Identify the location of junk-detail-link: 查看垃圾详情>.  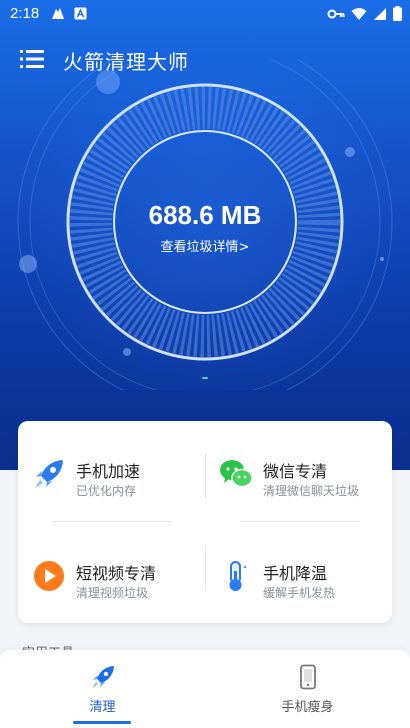
(205, 245).